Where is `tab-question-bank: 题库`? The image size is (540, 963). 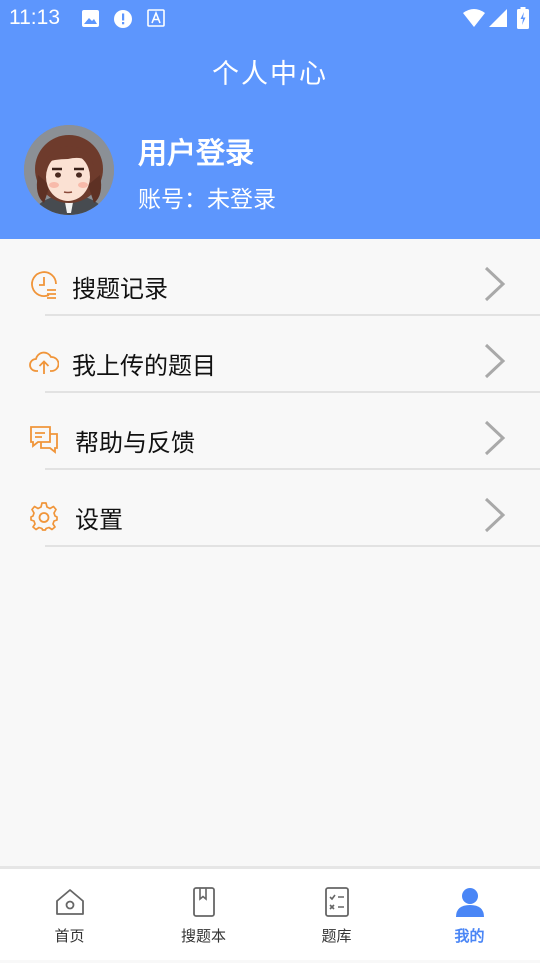
tab-question-bank: 题库 is located at coordinates (336, 916).